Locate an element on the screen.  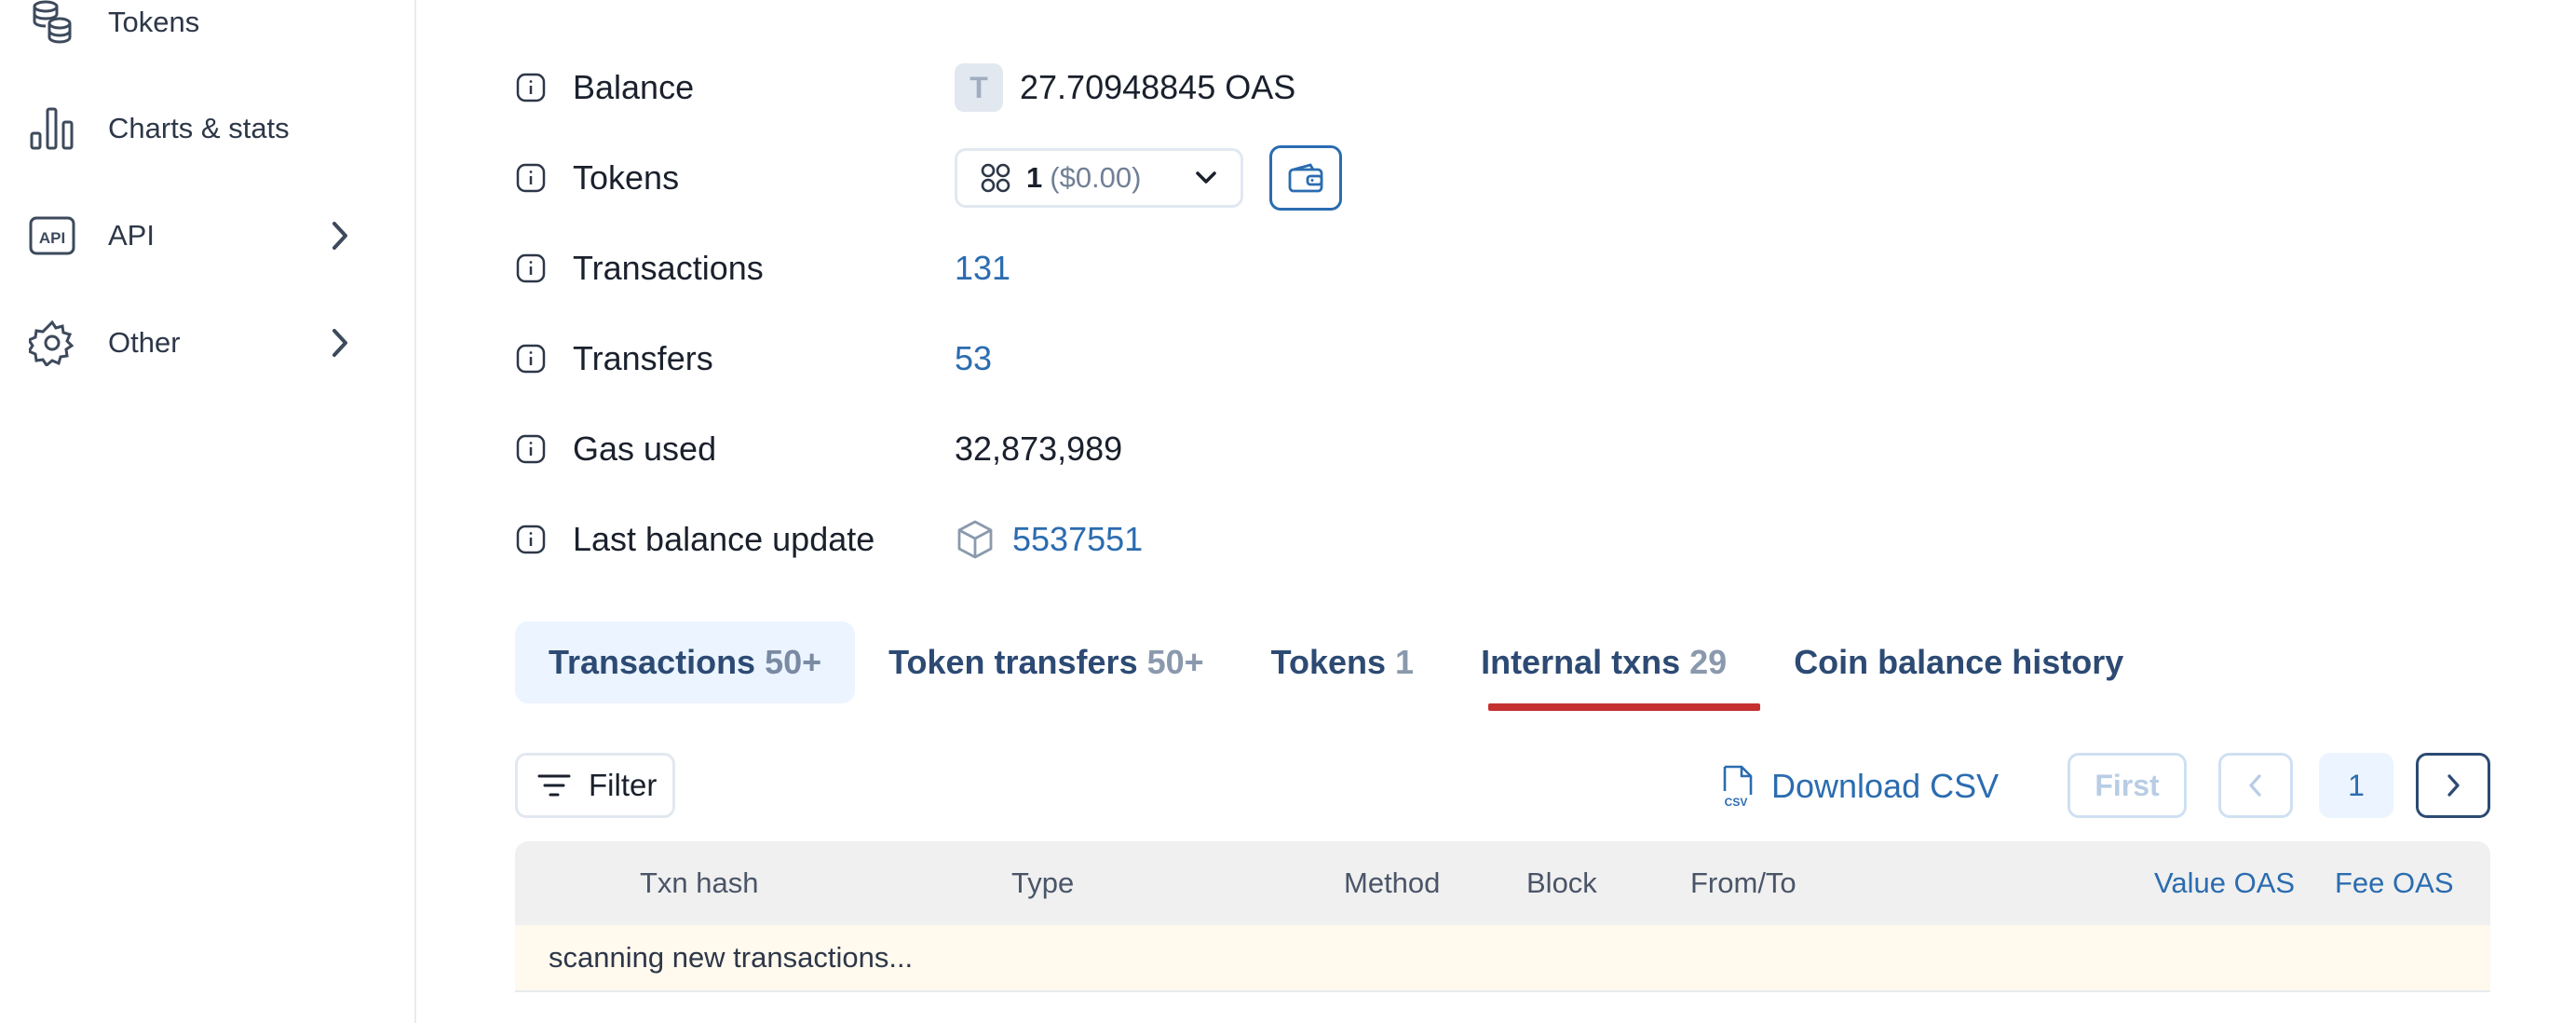
column-header-txn-hash: Txn hash is located at coordinates (699, 882).